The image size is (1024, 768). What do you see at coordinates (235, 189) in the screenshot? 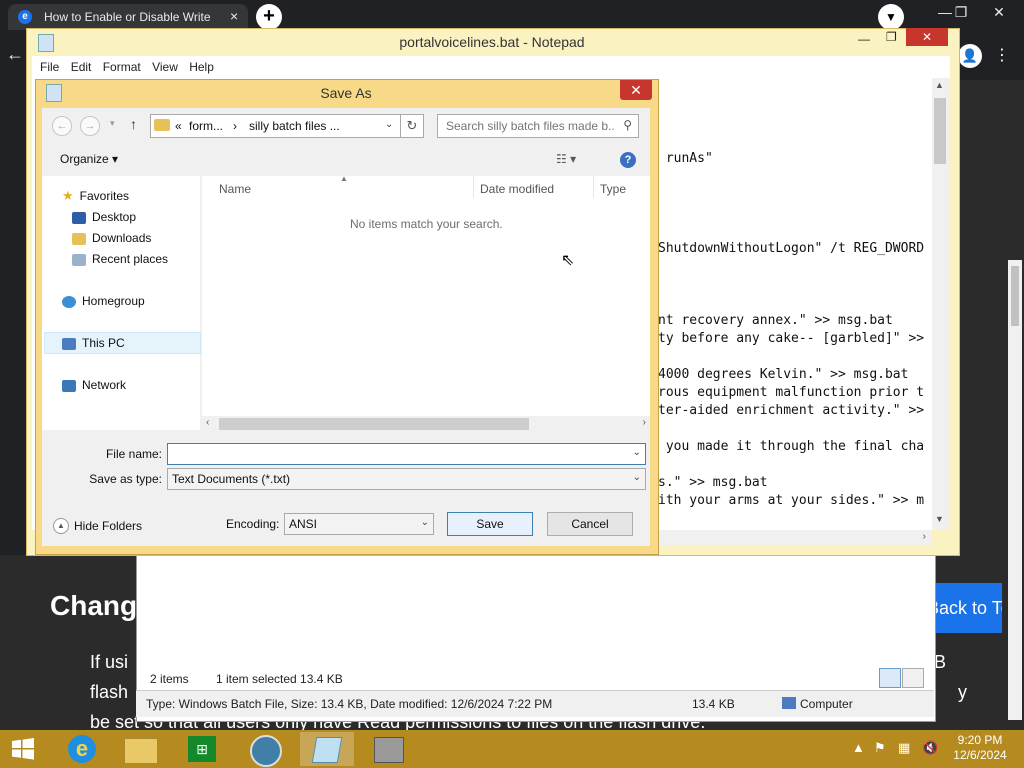
I see `column-header-name: Name` at bounding box center [235, 189].